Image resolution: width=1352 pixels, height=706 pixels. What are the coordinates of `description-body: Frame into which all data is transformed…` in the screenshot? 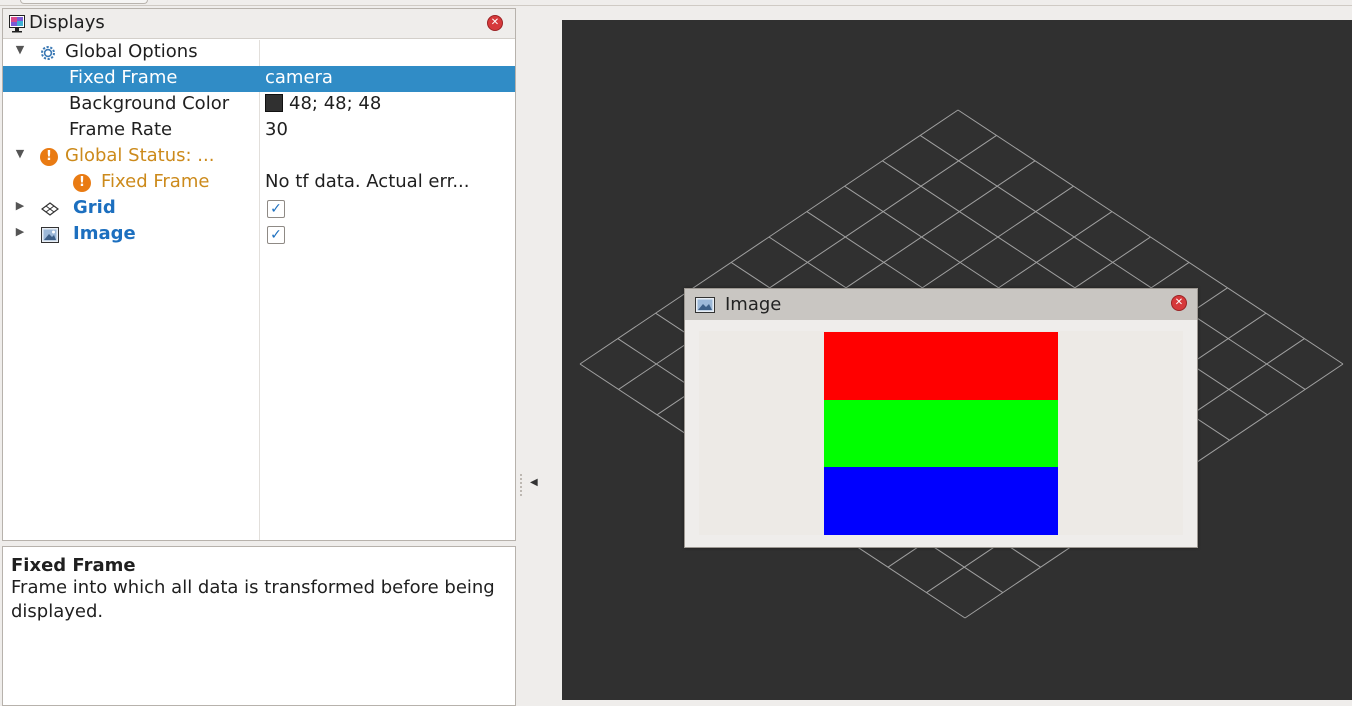 It's located at (253, 599).